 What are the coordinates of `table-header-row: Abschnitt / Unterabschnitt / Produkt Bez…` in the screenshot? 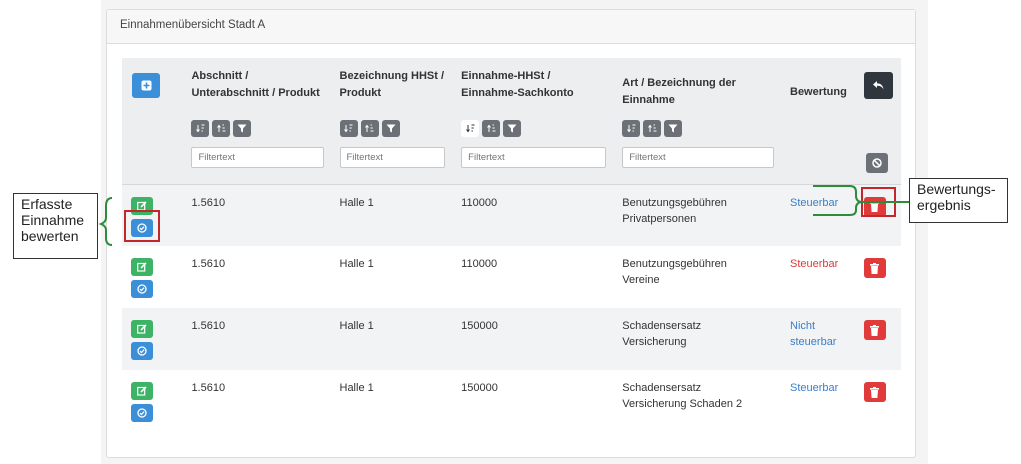 It's located at (511, 85).